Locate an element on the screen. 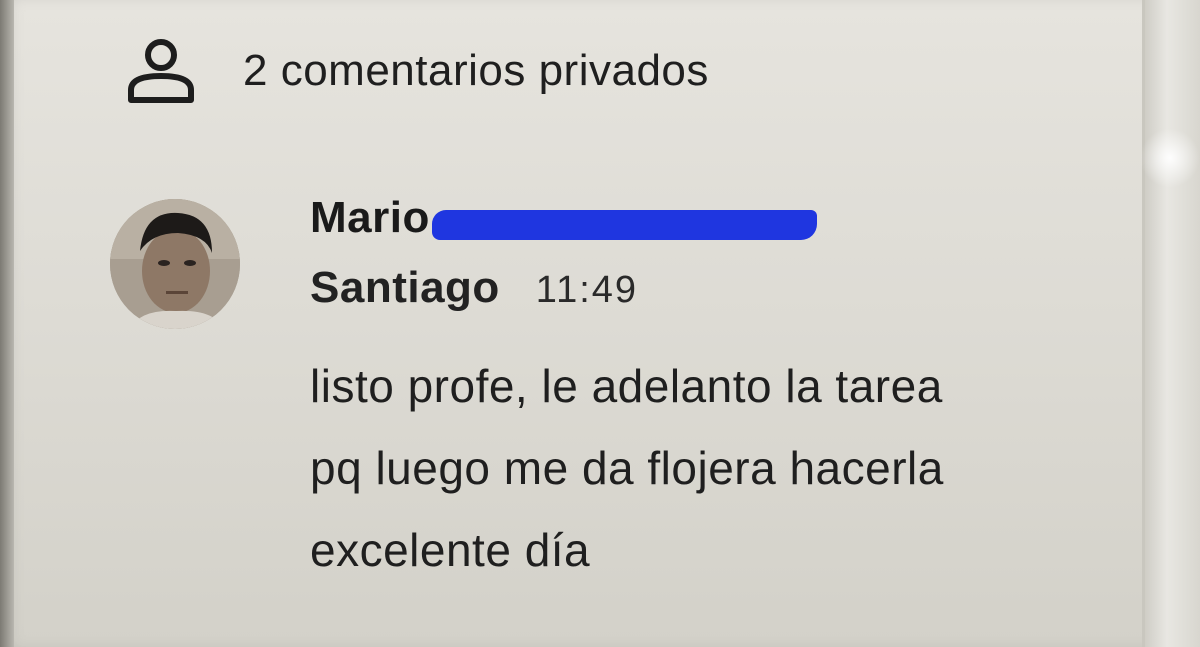 This screenshot has width=1200, height=647. comment-author-line: Mario is located at coordinates (563, 218).